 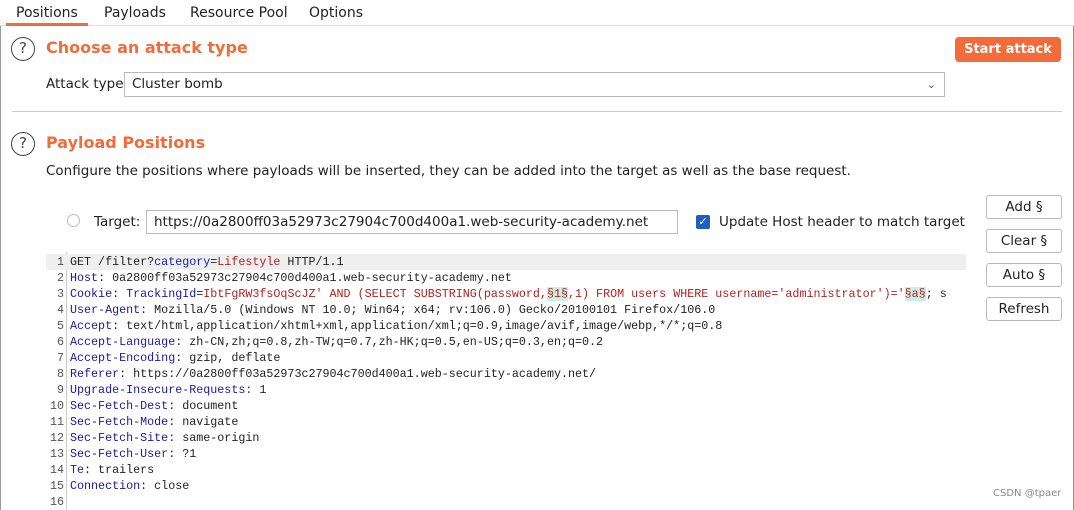 What do you see at coordinates (161, 294) in the screenshot?
I see `token: TrackingId` at bounding box center [161, 294].